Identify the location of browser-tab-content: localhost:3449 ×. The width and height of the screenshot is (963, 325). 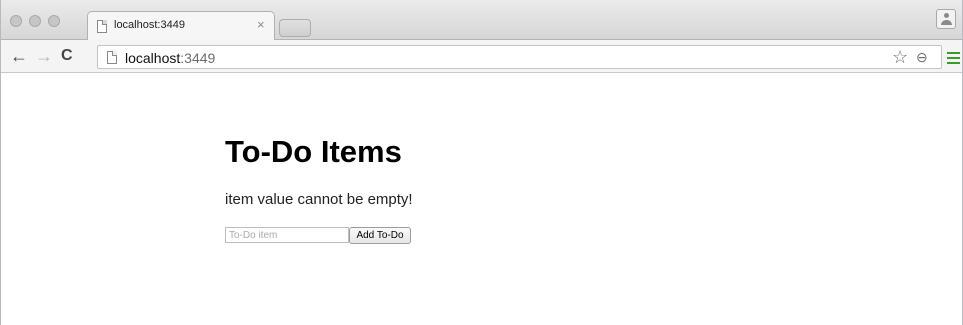
(181, 26).